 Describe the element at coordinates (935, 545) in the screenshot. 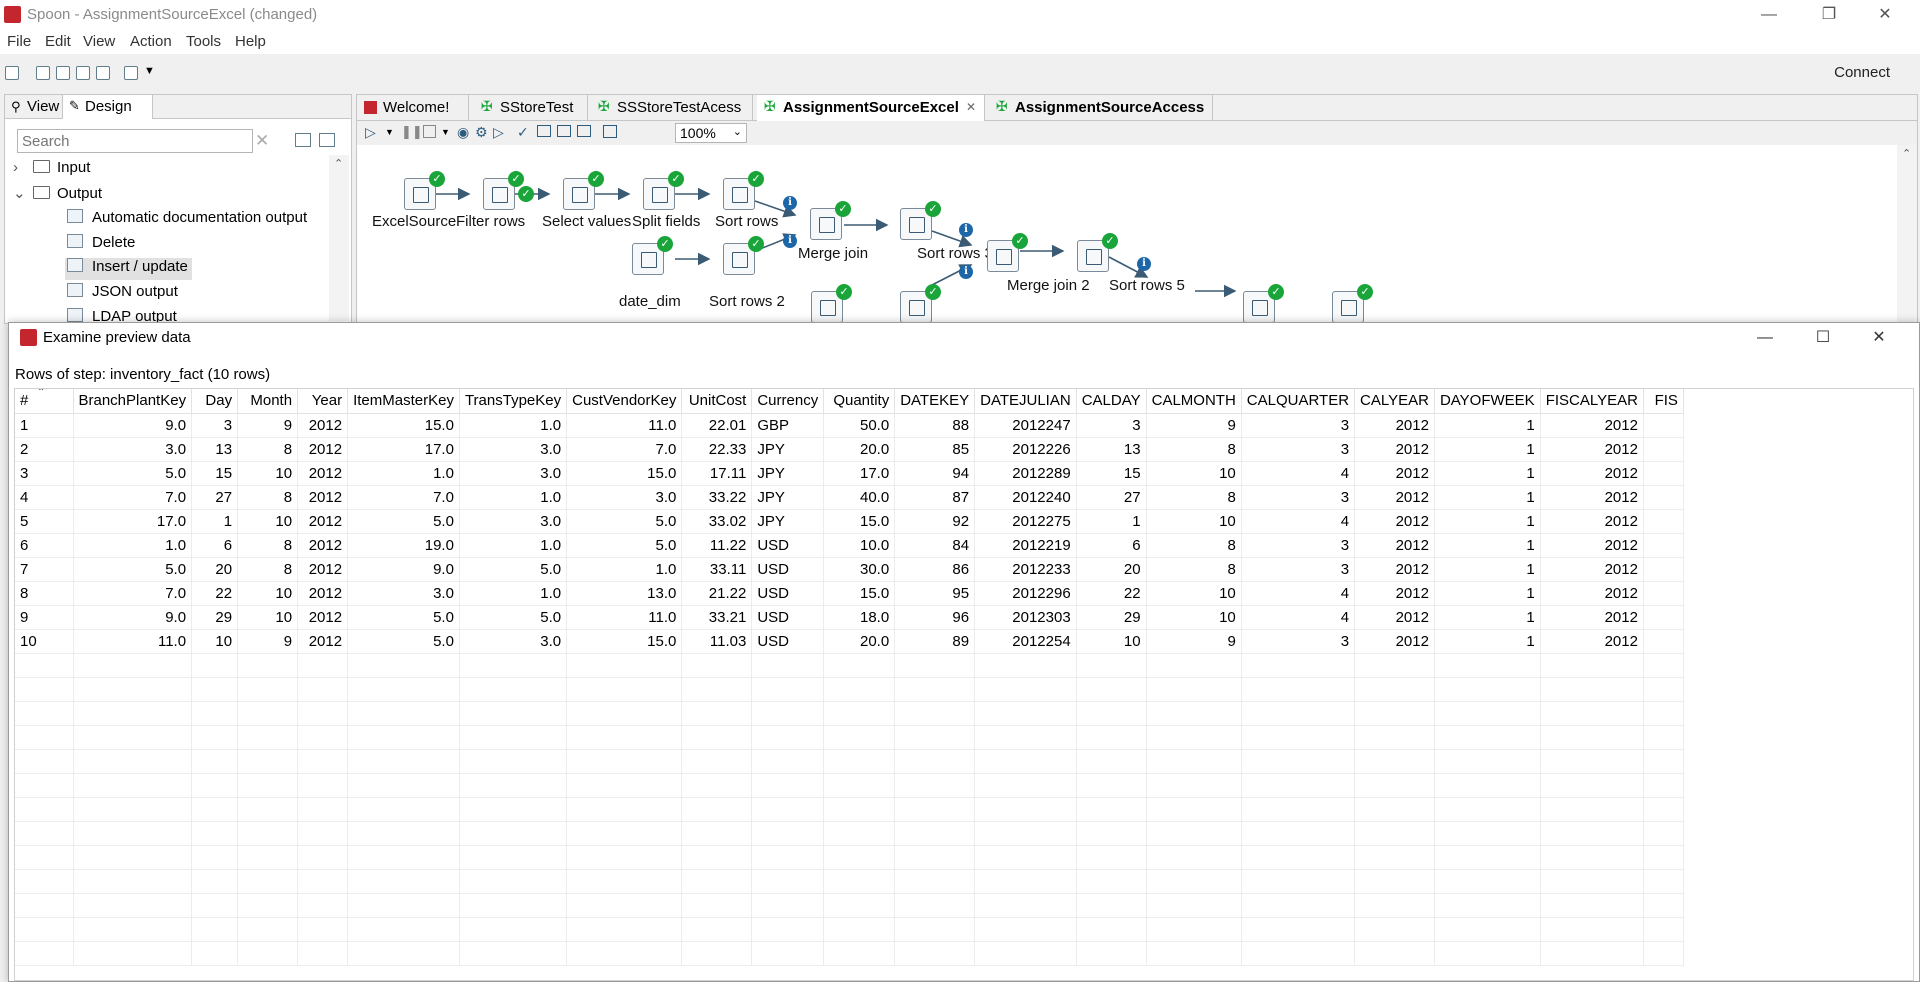

I see `table-cell: 84` at that location.